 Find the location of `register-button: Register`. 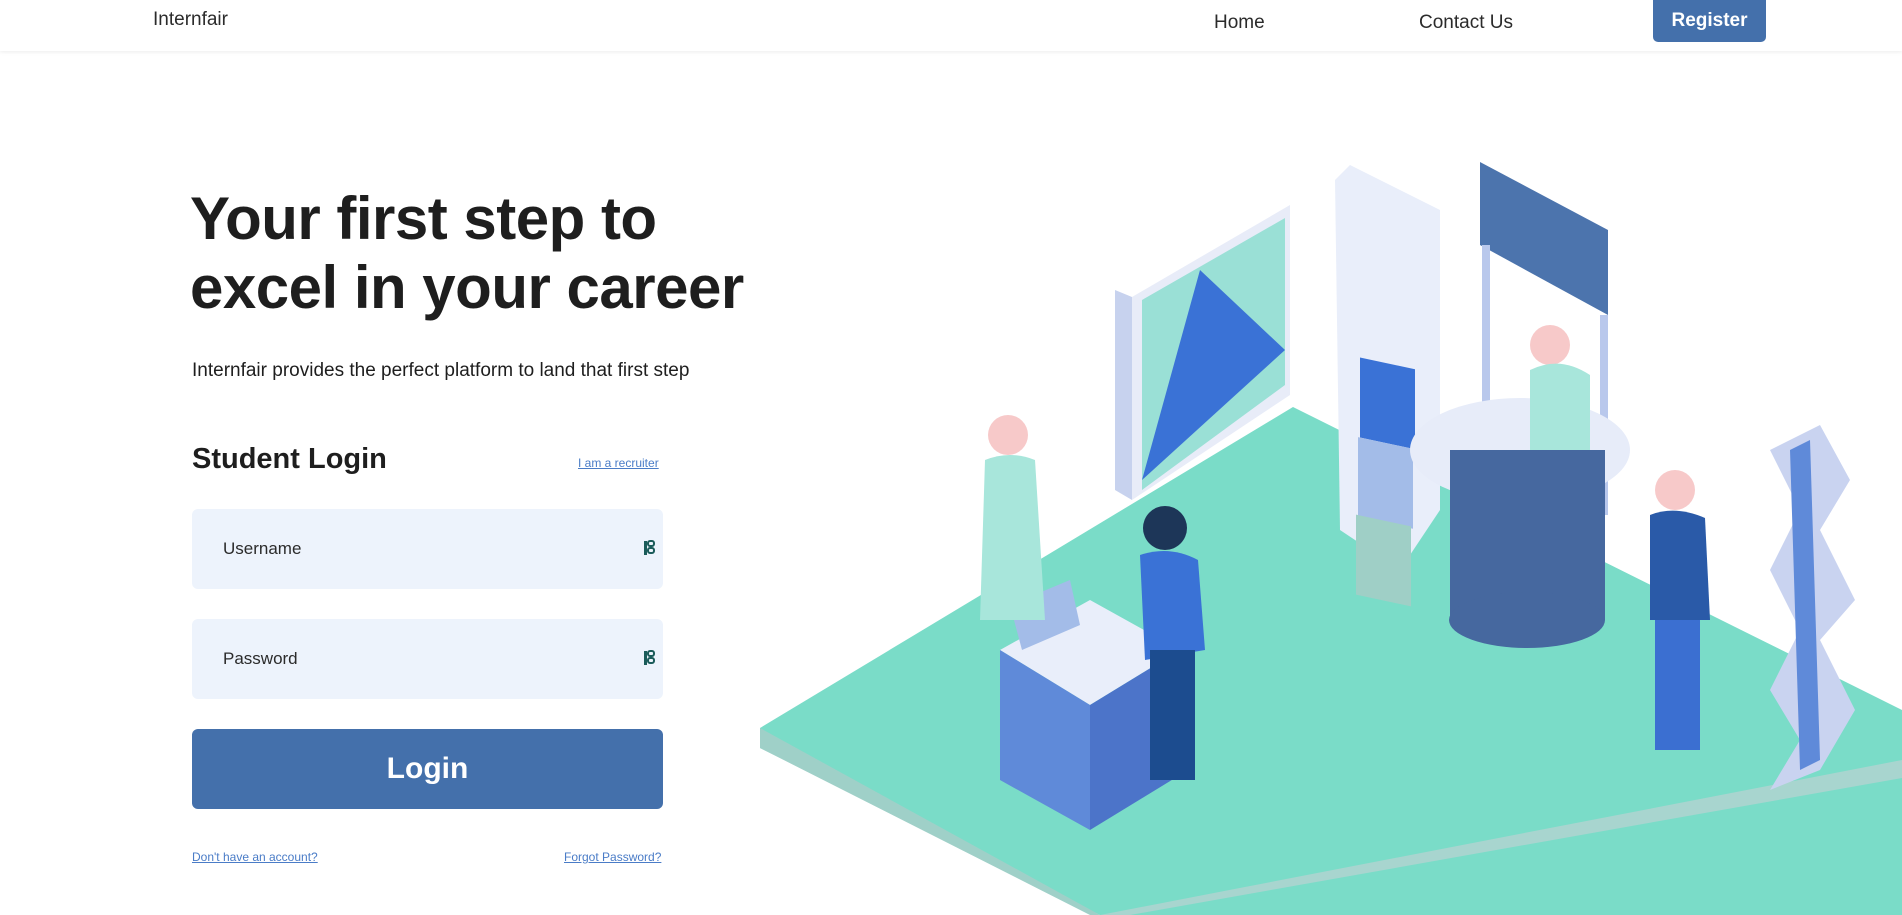

register-button: Register is located at coordinates (1709, 21).